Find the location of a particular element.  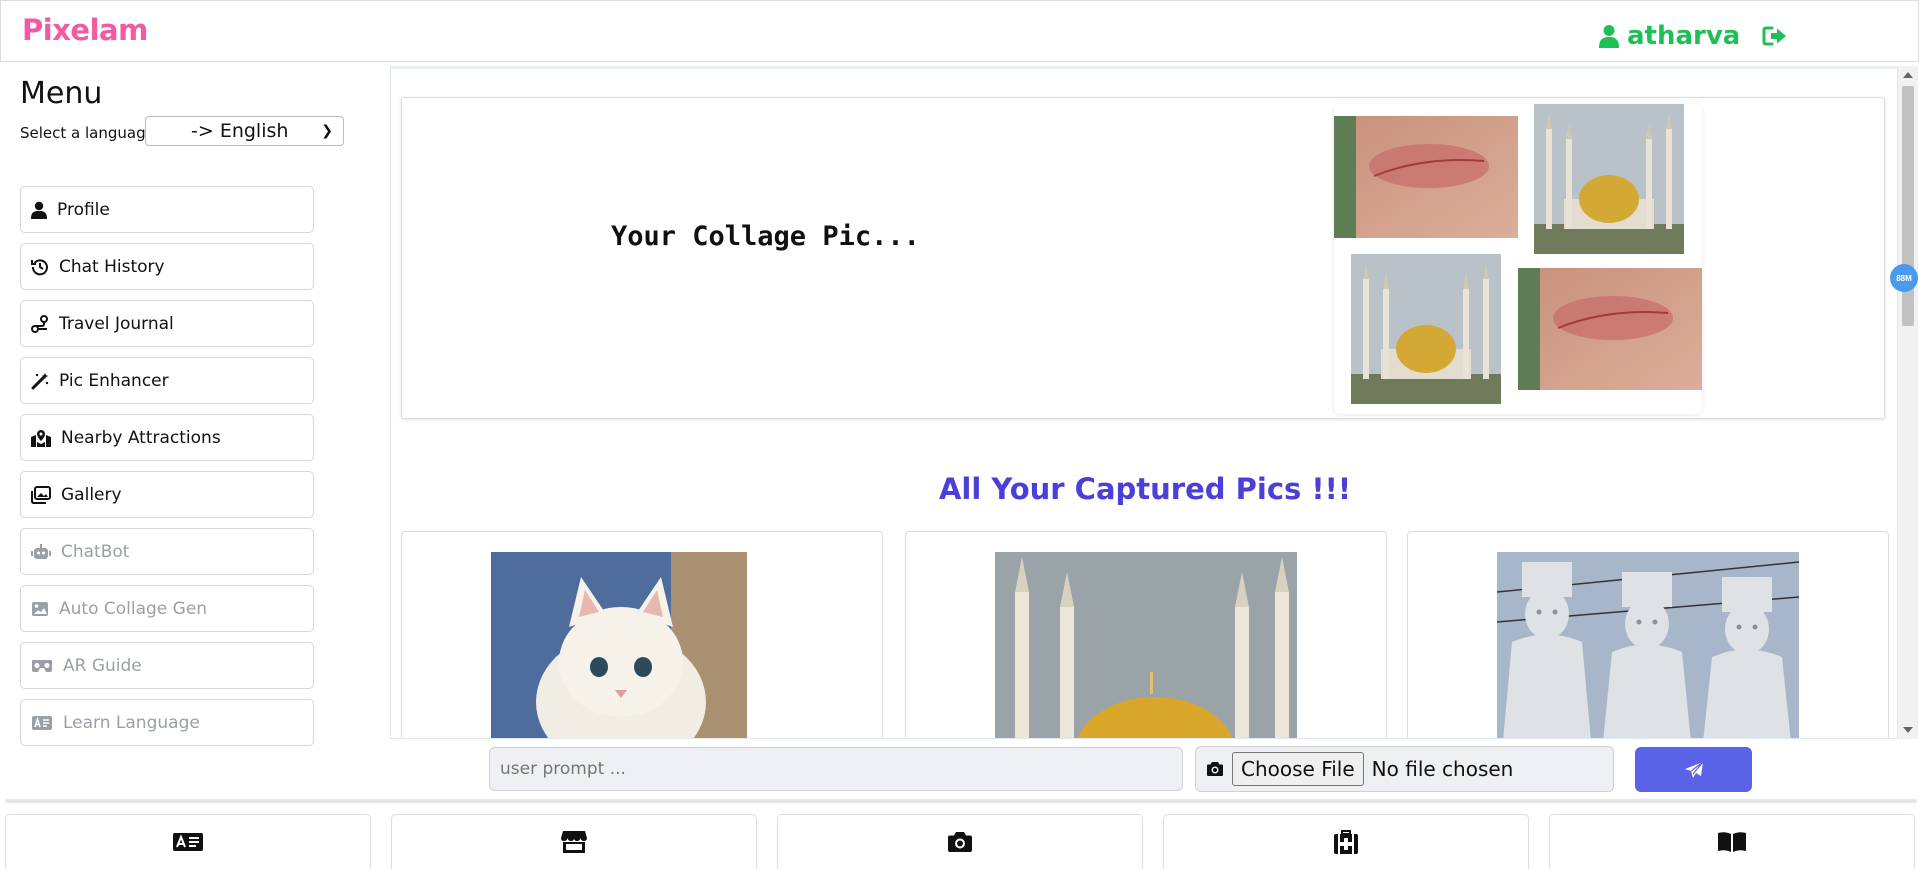

sidebar-item-label: AR Guide is located at coordinates (102, 665).